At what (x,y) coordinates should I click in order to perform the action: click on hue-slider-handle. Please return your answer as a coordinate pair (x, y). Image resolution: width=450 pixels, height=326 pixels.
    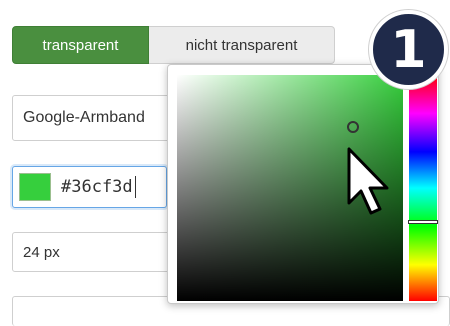
    Looking at the image, I should click on (423, 222).